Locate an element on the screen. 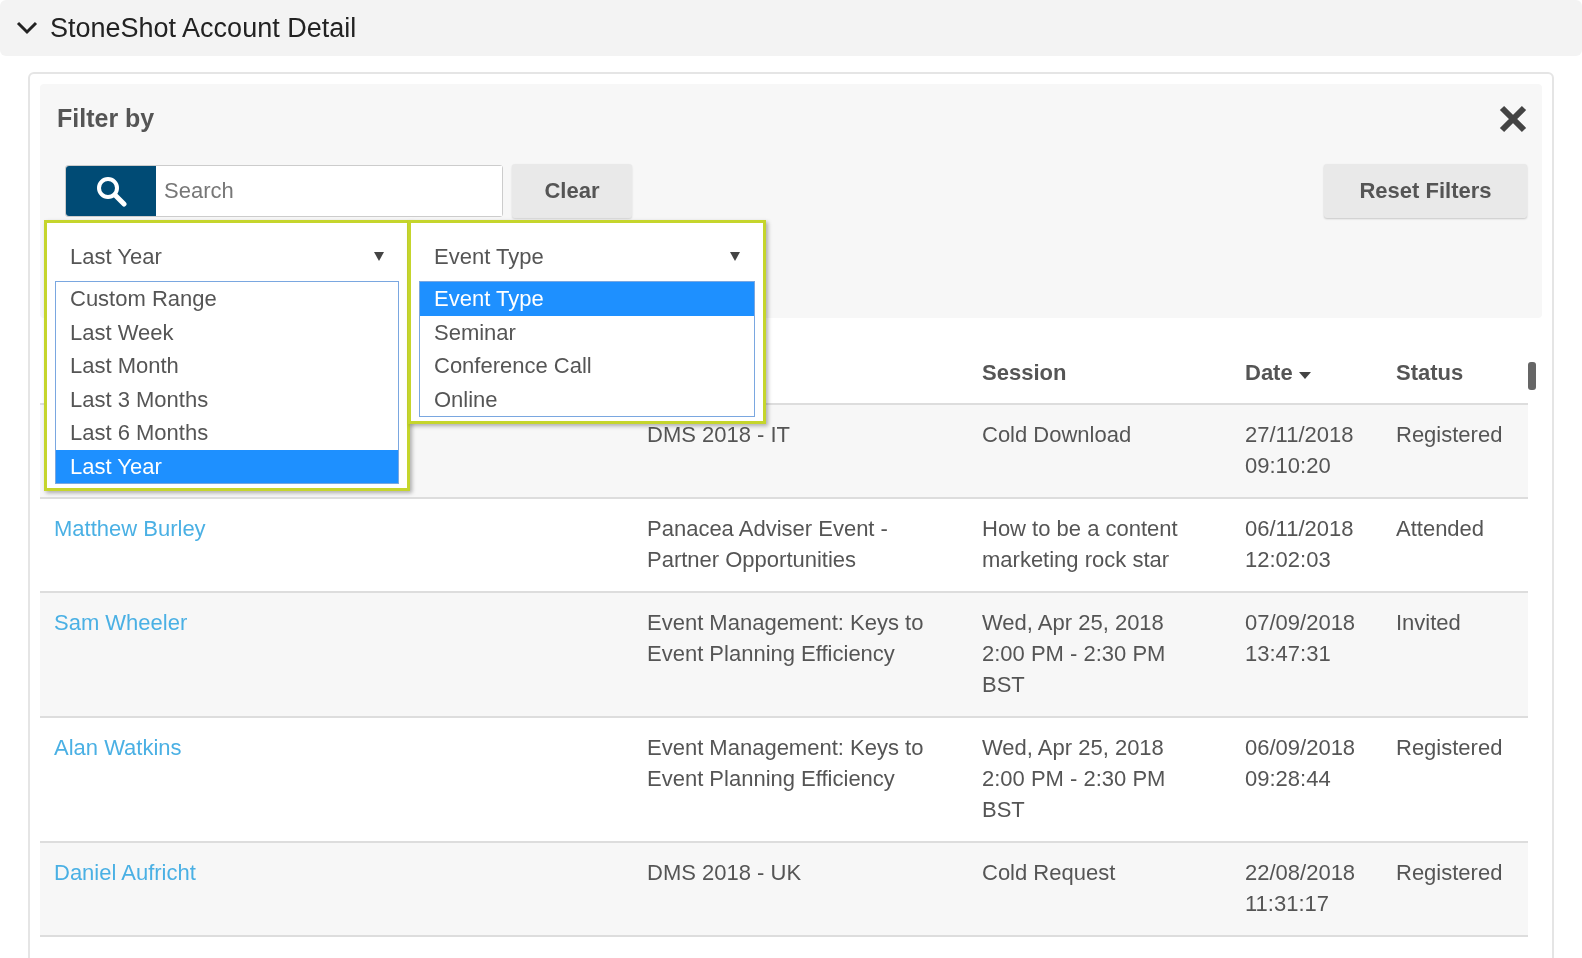  table-cell-text: 13:47:31 is located at coordinates (1288, 654).